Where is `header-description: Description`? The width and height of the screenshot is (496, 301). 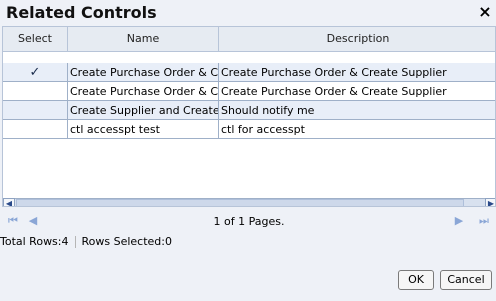 header-description: Description is located at coordinates (357, 39).